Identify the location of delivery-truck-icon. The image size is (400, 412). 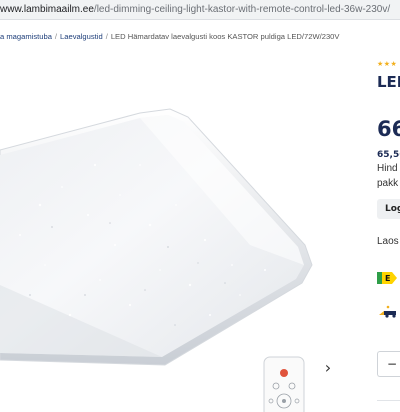
(387, 311).